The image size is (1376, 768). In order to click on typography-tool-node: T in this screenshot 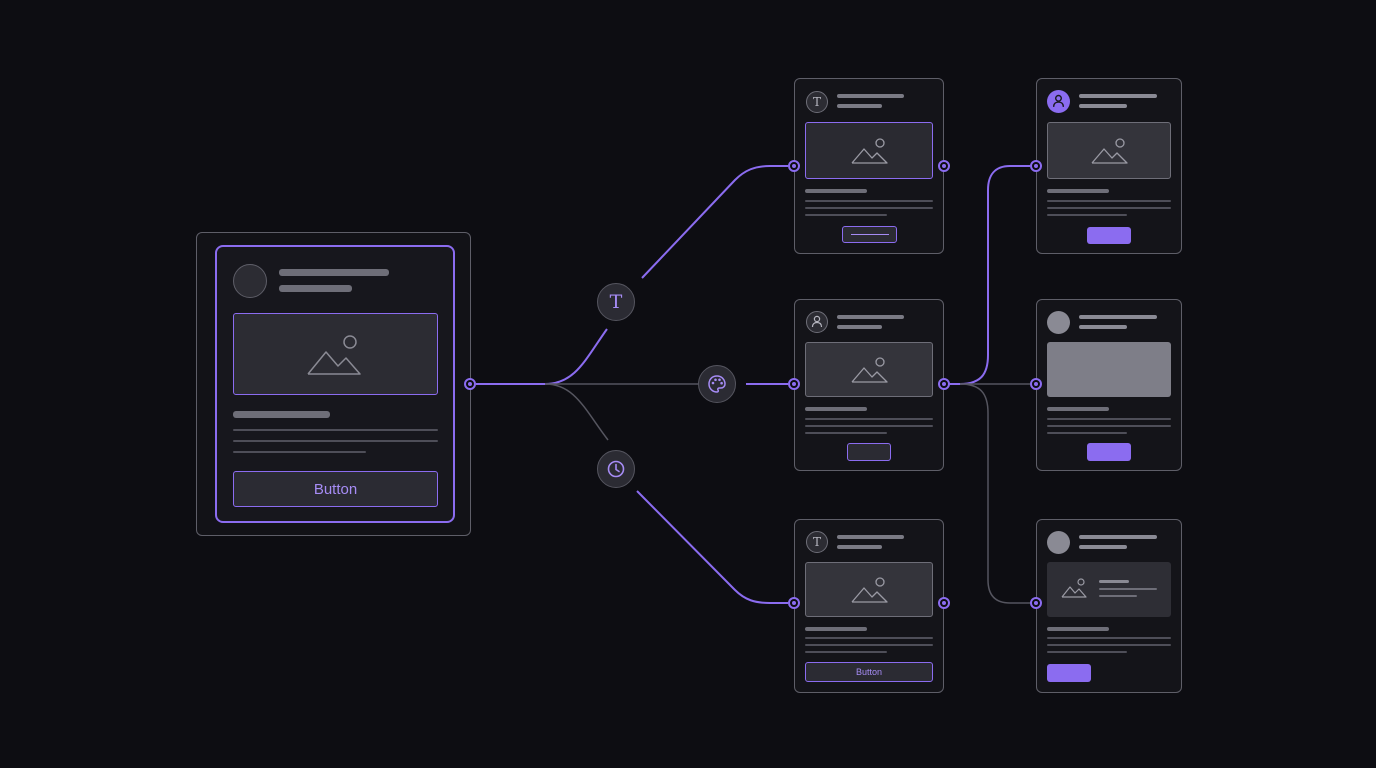, I will do `click(616, 302)`.